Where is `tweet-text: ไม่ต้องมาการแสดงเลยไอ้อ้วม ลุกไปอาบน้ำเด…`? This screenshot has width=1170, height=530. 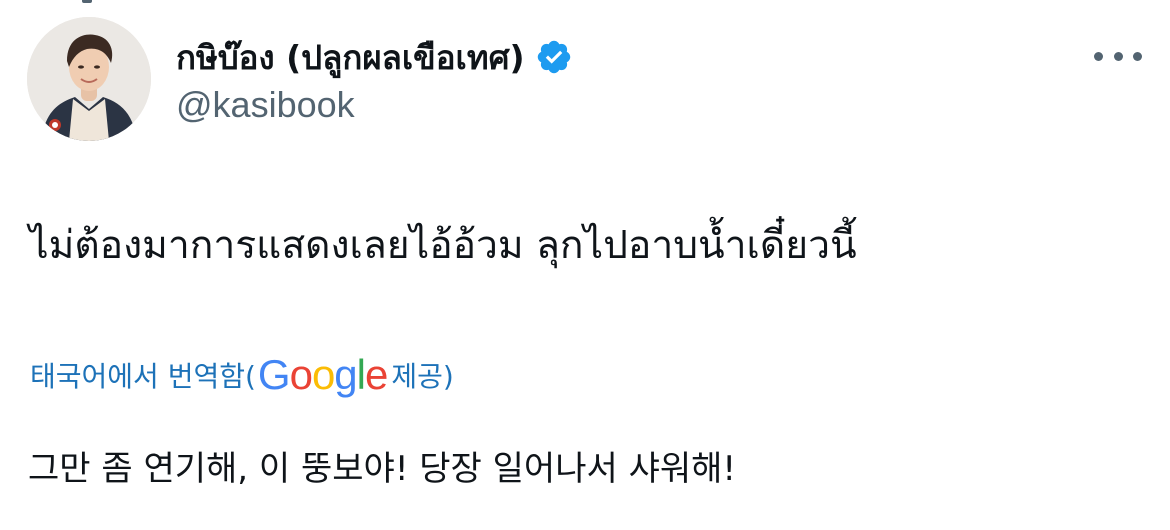 tweet-text: ไม่ต้องมาการแสดงเลยไอ้อ้วม ลุกไปอาบน้ำเด… is located at coordinates (443, 245).